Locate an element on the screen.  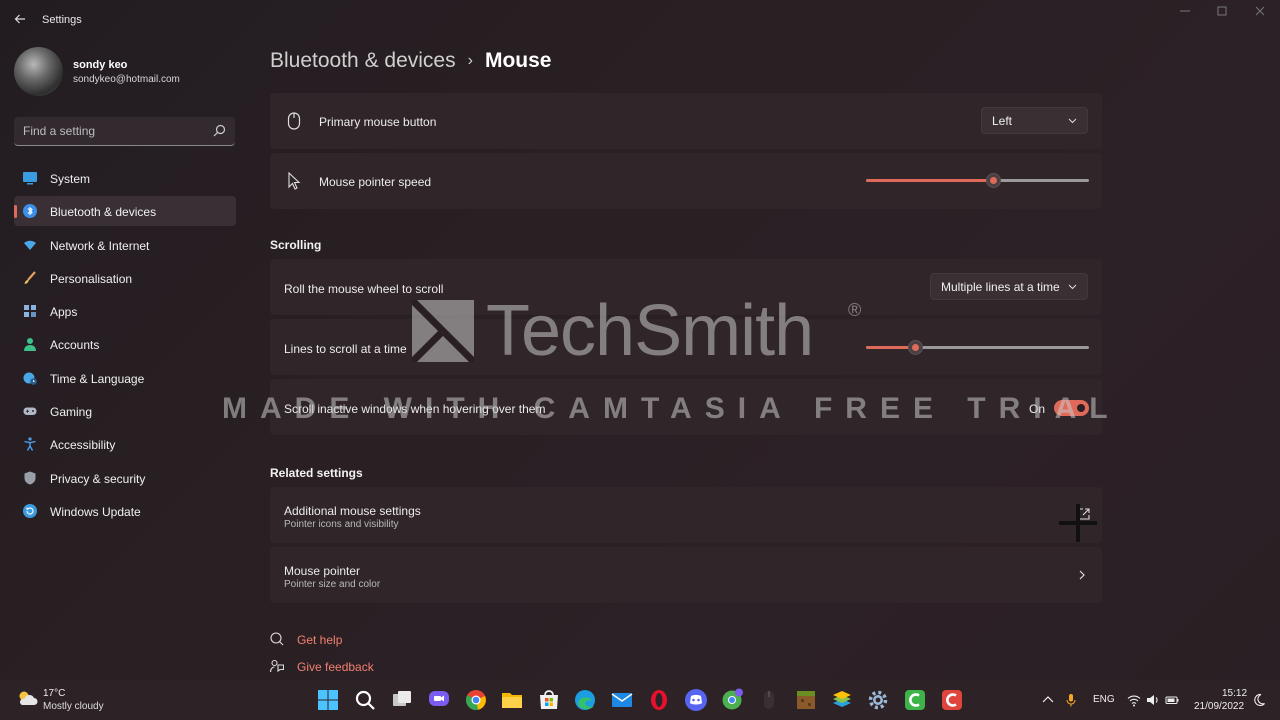
sidebar-item-windows-update: Windows Update is located at coordinates (125, 511).